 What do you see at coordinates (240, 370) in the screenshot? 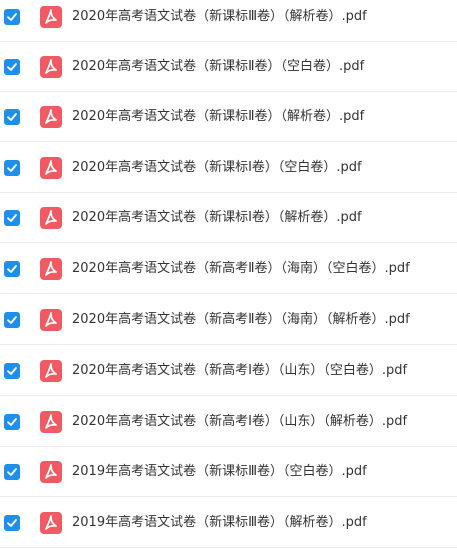
I see `file-name: 2020年高考语文试卷（新高考Ⅰ卷）（山东）（空白卷）.pdf` at bounding box center [240, 370].